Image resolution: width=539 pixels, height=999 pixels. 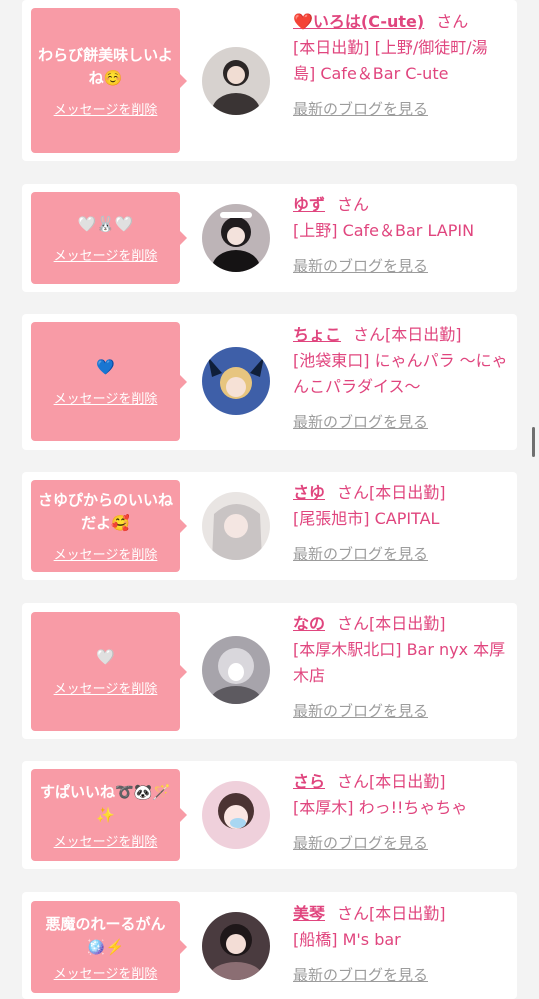 I want to click on shop-info: [上野] Cafe＆Bar LAPIN, so click(x=384, y=230).